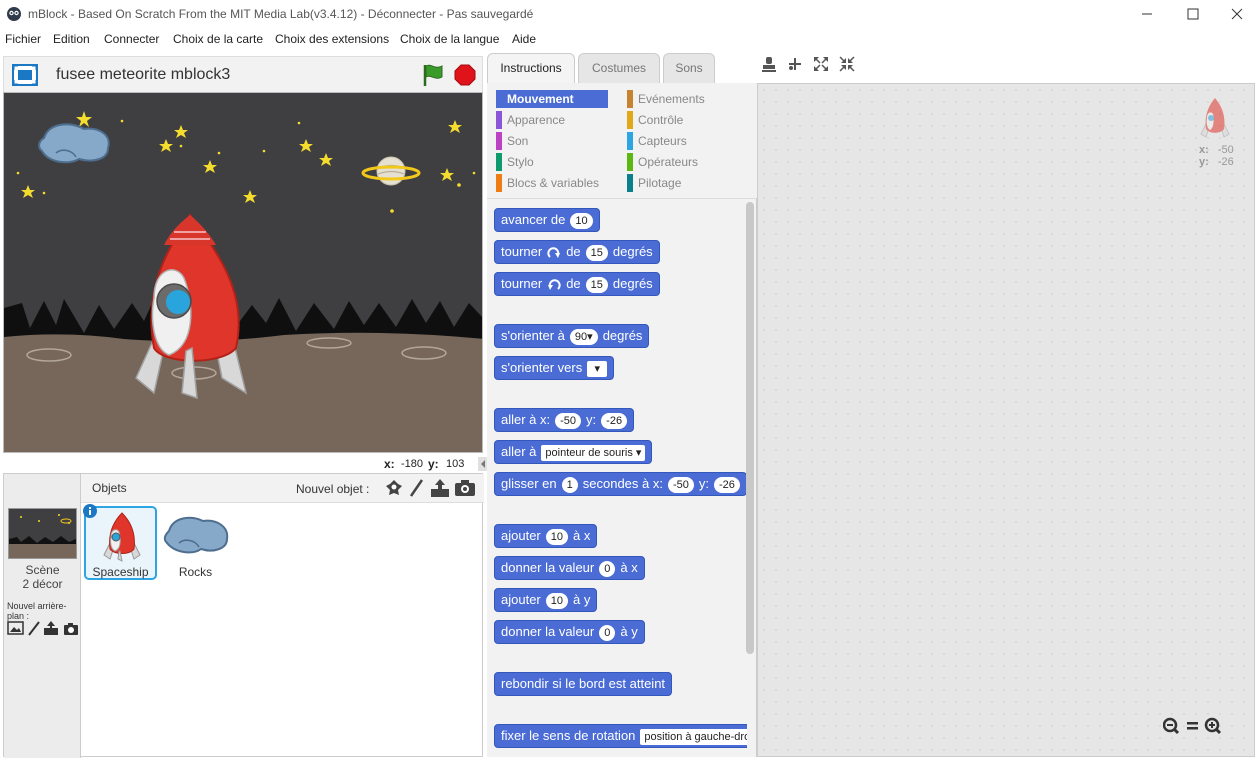  I want to click on block-text: rebondir si le bord est atteint, so click(583, 683).